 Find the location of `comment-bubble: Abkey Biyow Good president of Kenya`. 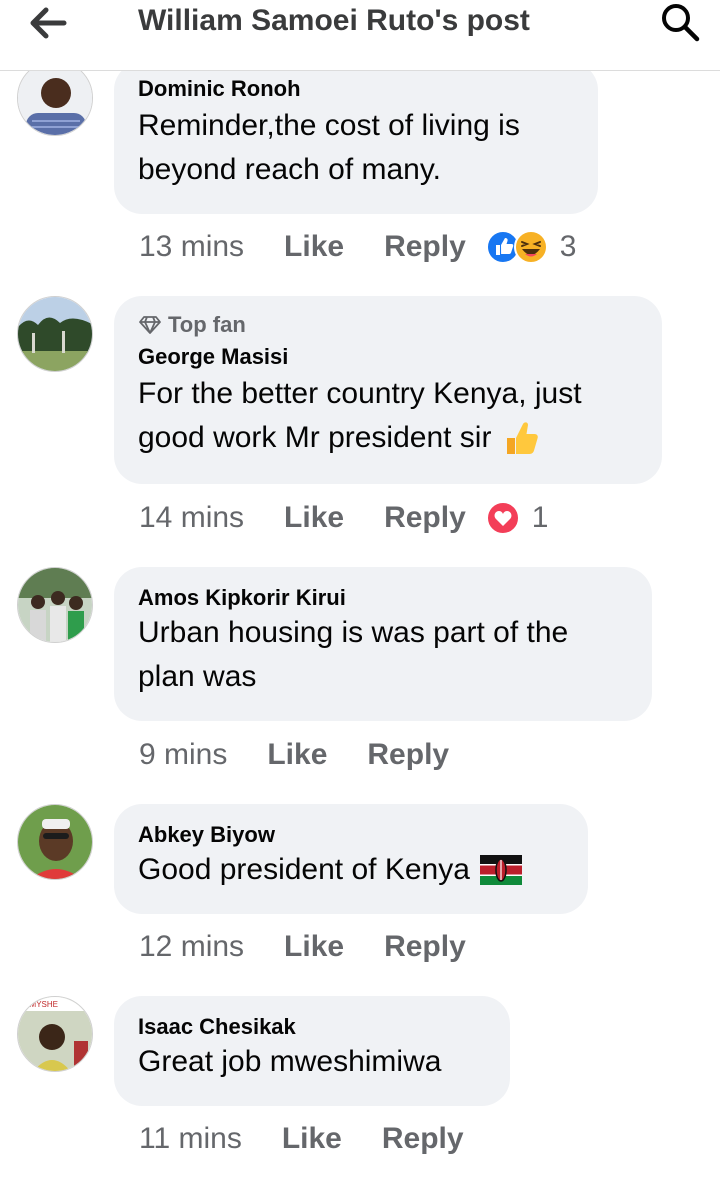

comment-bubble: Abkey Biyow Good president of Kenya is located at coordinates (351, 859).